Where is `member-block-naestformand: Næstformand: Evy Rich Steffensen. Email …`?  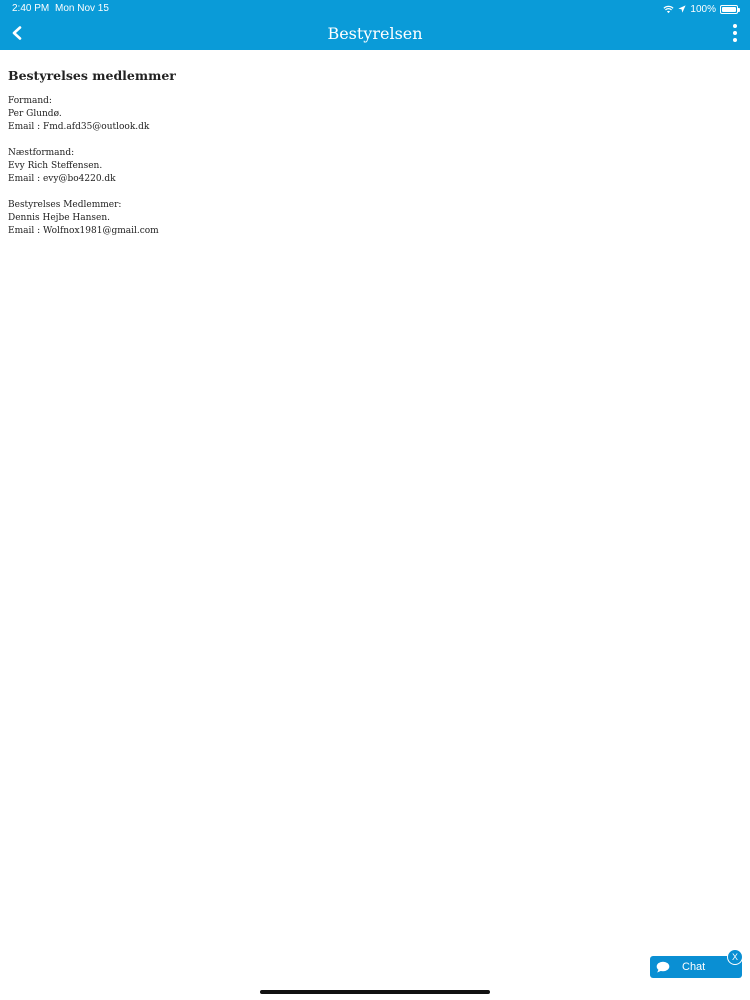 member-block-naestformand: Næstformand: Evy Rich Steffensen. Email … is located at coordinates (358, 166).